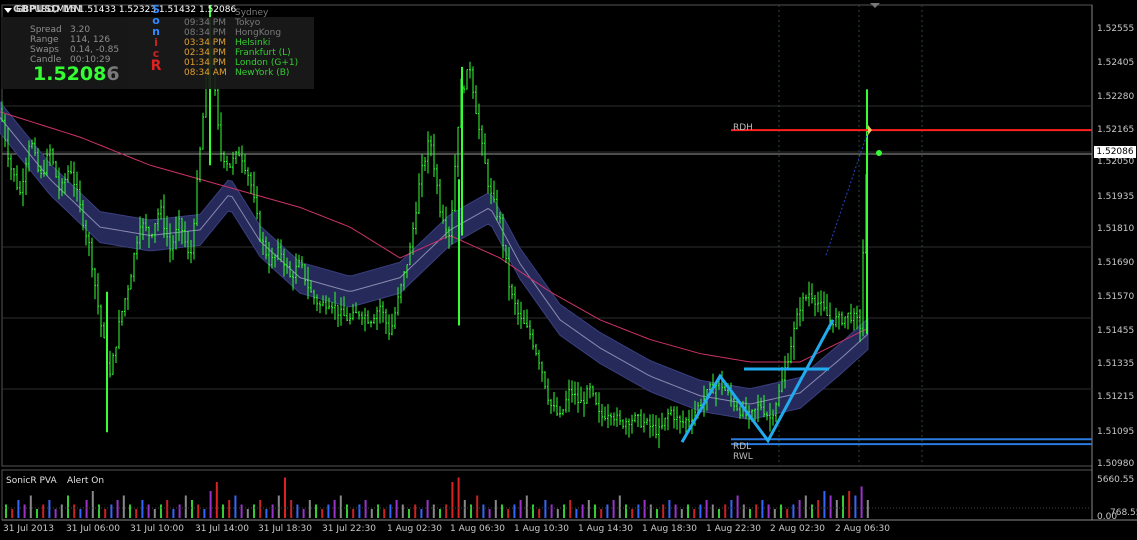 The image size is (1137, 540). What do you see at coordinates (1116, 197) in the screenshot?
I see `price-tick-label: 1.51935` at bounding box center [1116, 197].